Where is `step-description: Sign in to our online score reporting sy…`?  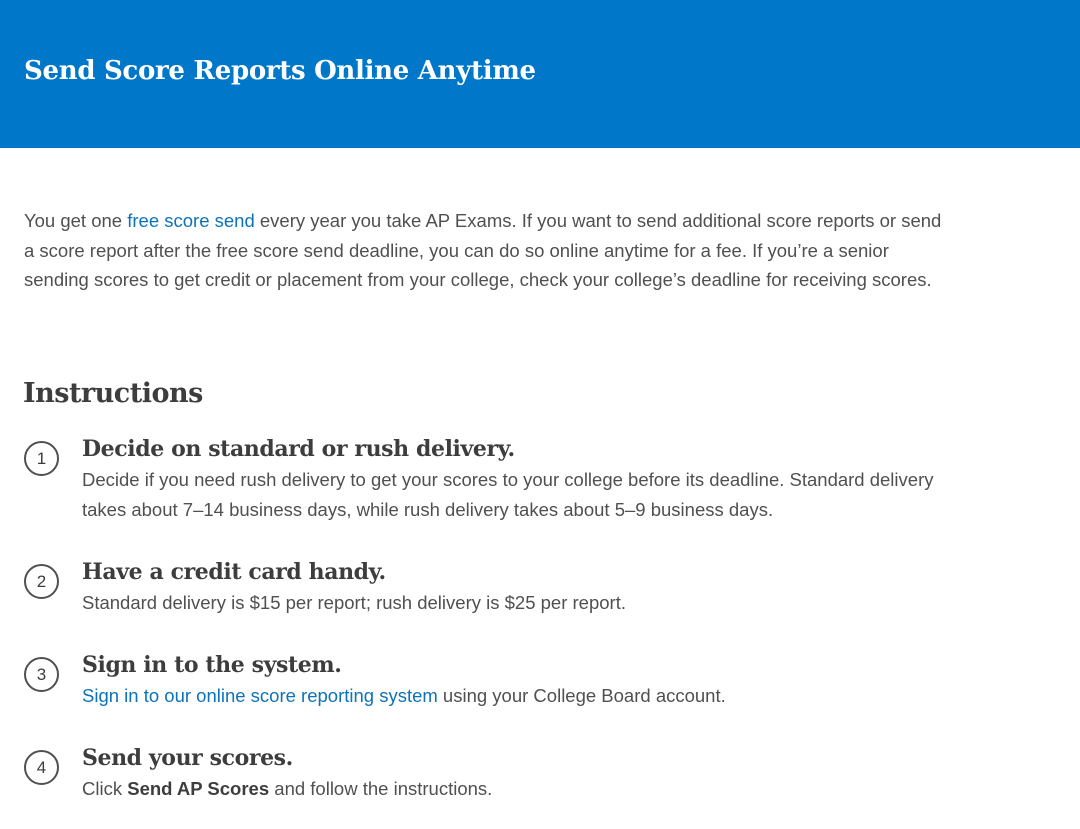
step-description: Sign in to our online score reporting sy… is located at coordinates (512, 696).